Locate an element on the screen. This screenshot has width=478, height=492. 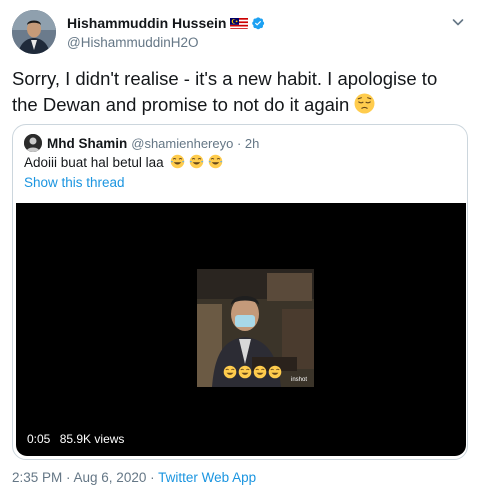
video-frame: inshot is located at coordinates (255, 328).